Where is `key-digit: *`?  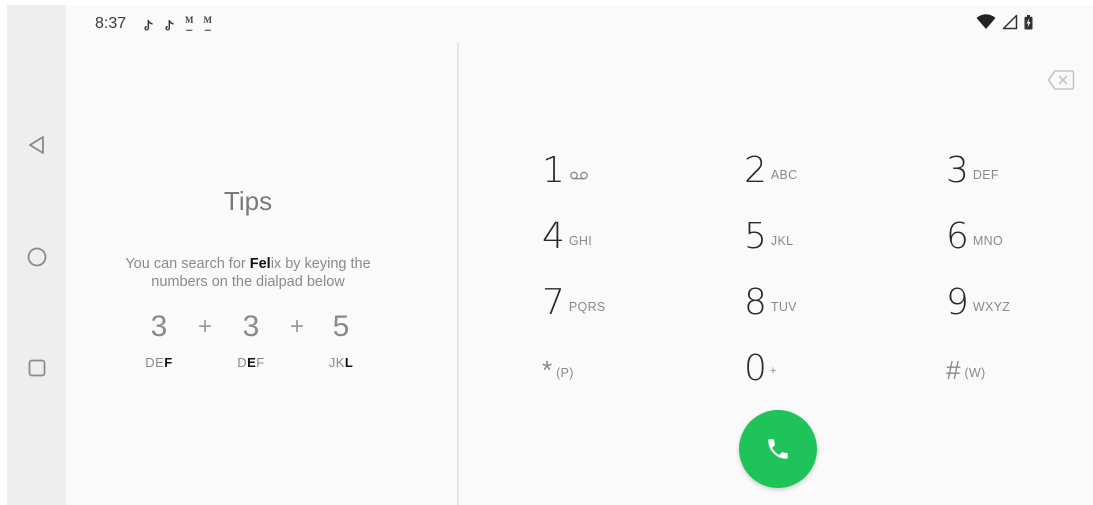 key-digit: * is located at coordinates (547, 370).